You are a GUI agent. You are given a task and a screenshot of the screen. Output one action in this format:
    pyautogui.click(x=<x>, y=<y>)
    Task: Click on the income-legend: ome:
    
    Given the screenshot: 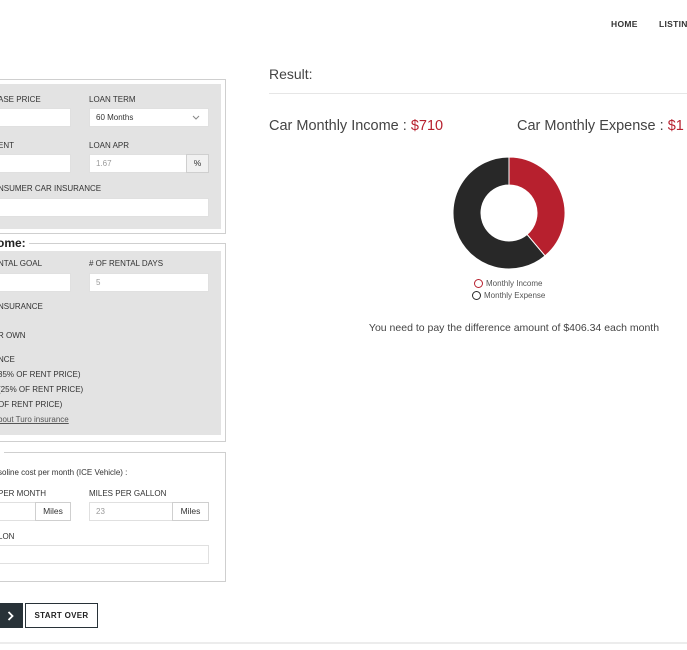 What is the action you would take?
    pyautogui.click(x=14, y=243)
    